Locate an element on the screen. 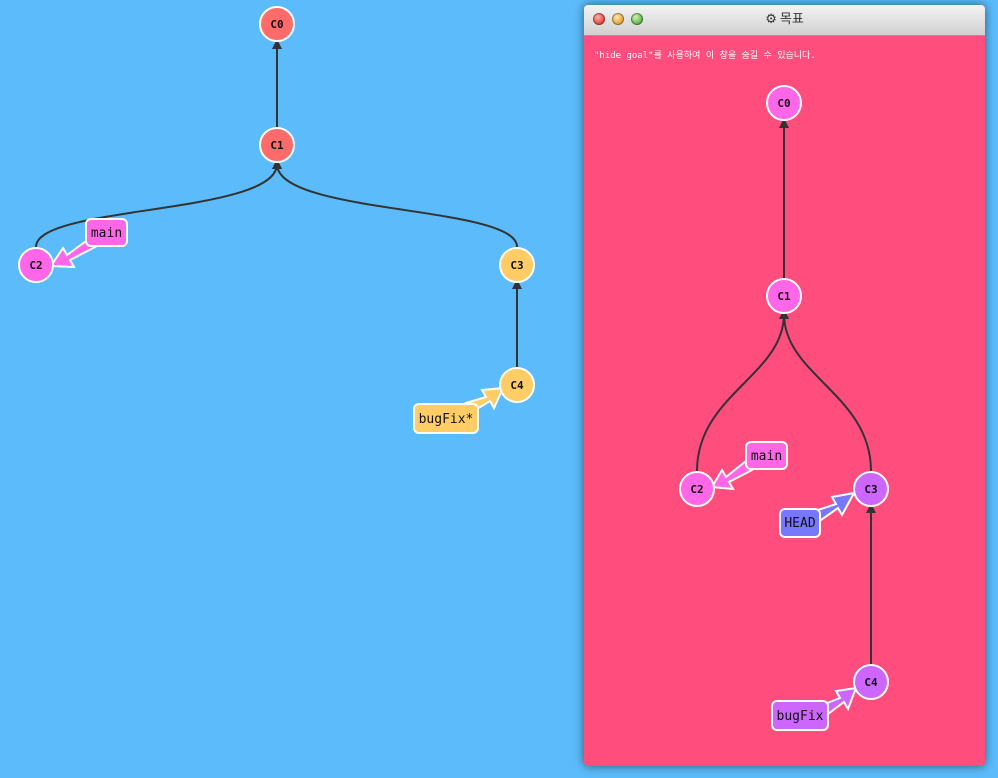 Image resolution: width=998 pixels, height=778 pixels. commit-c1-label: C1 is located at coordinates (277, 145).